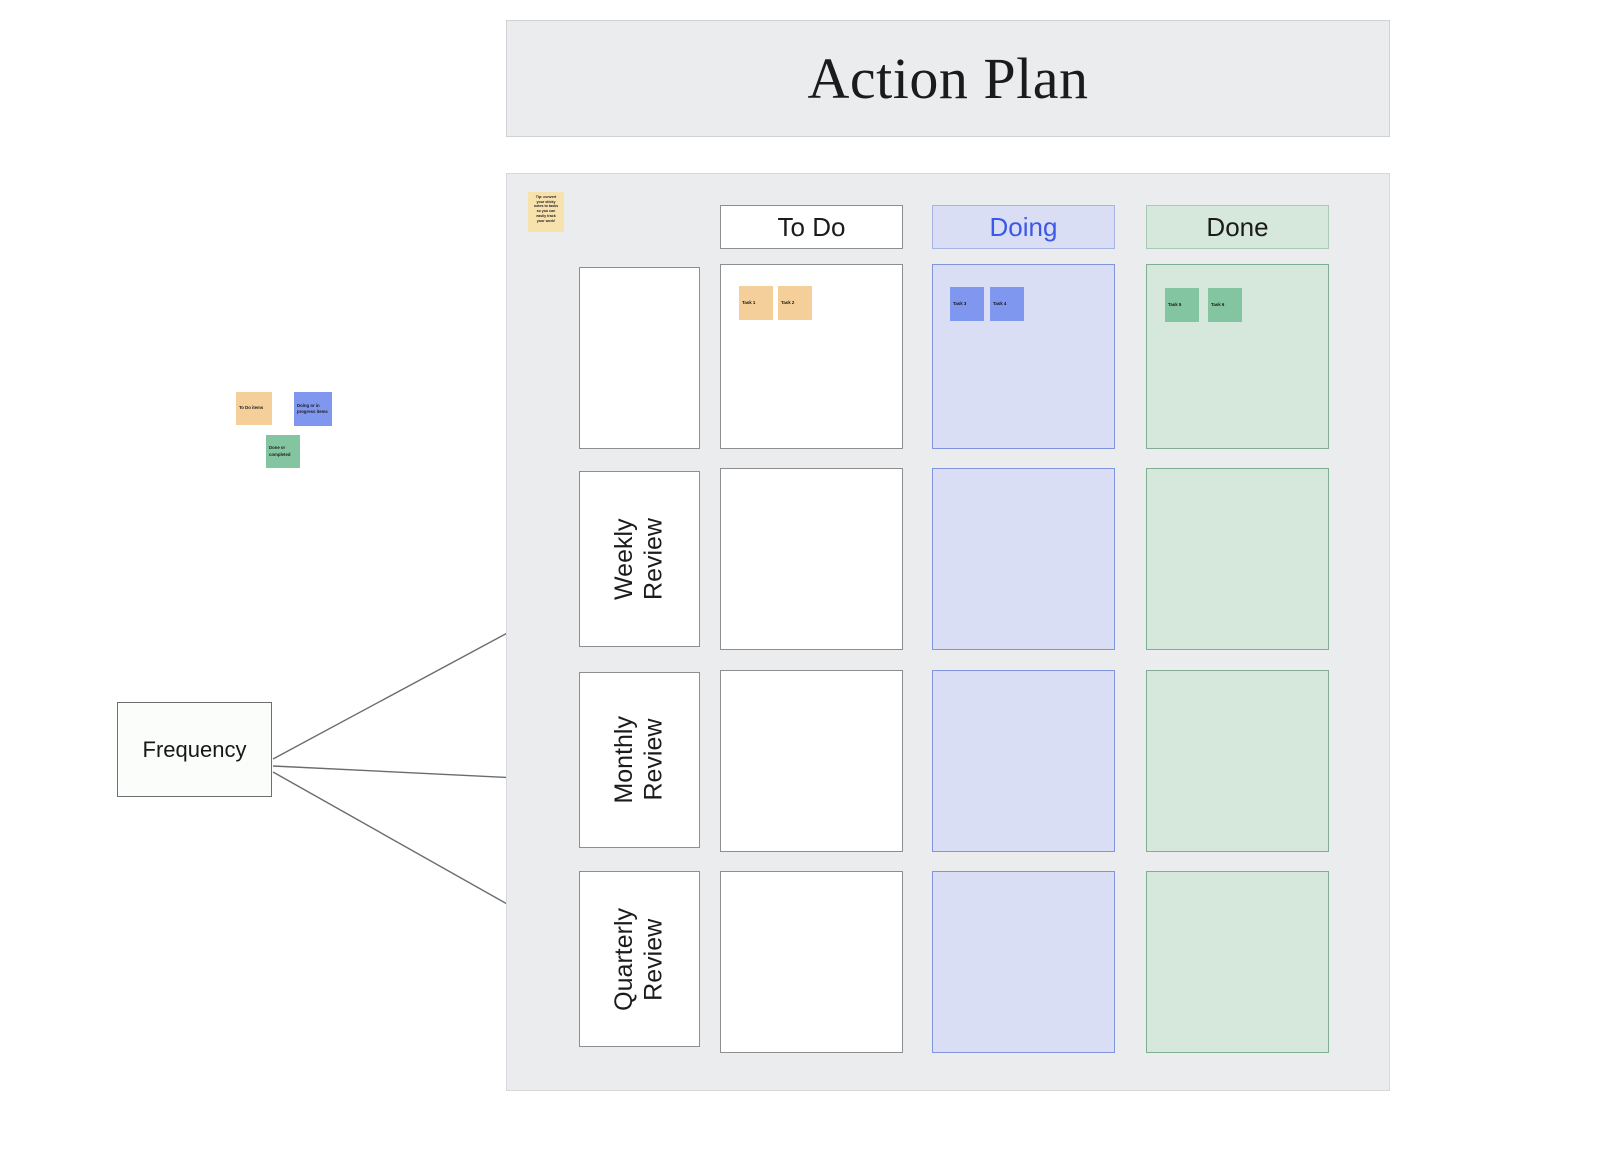 The image size is (1600, 1153). What do you see at coordinates (1218, 304) in the screenshot?
I see `task-card-6-label: Task 6` at bounding box center [1218, 304].